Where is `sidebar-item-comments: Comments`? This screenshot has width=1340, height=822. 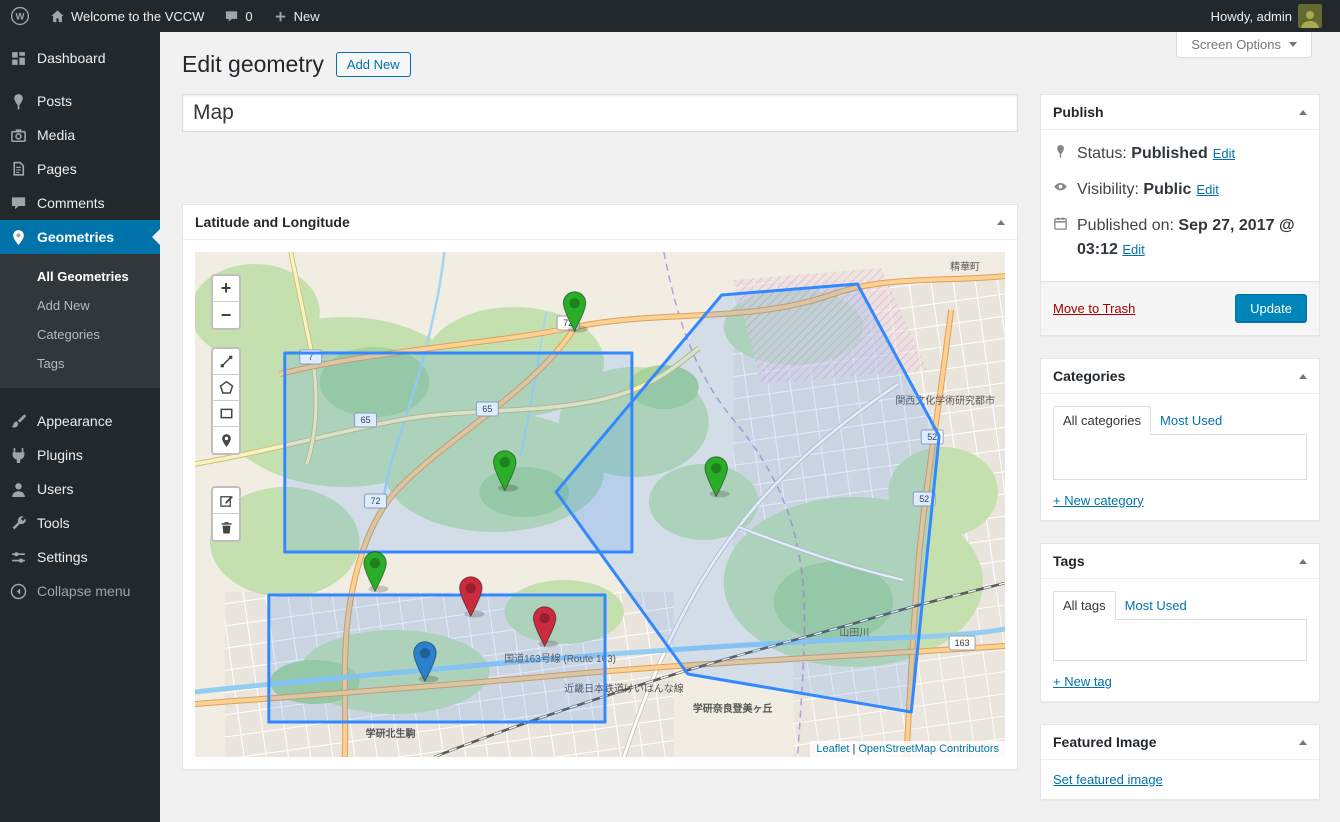
sidebar-item-comments: Comments is located at coordinates (80, 203).